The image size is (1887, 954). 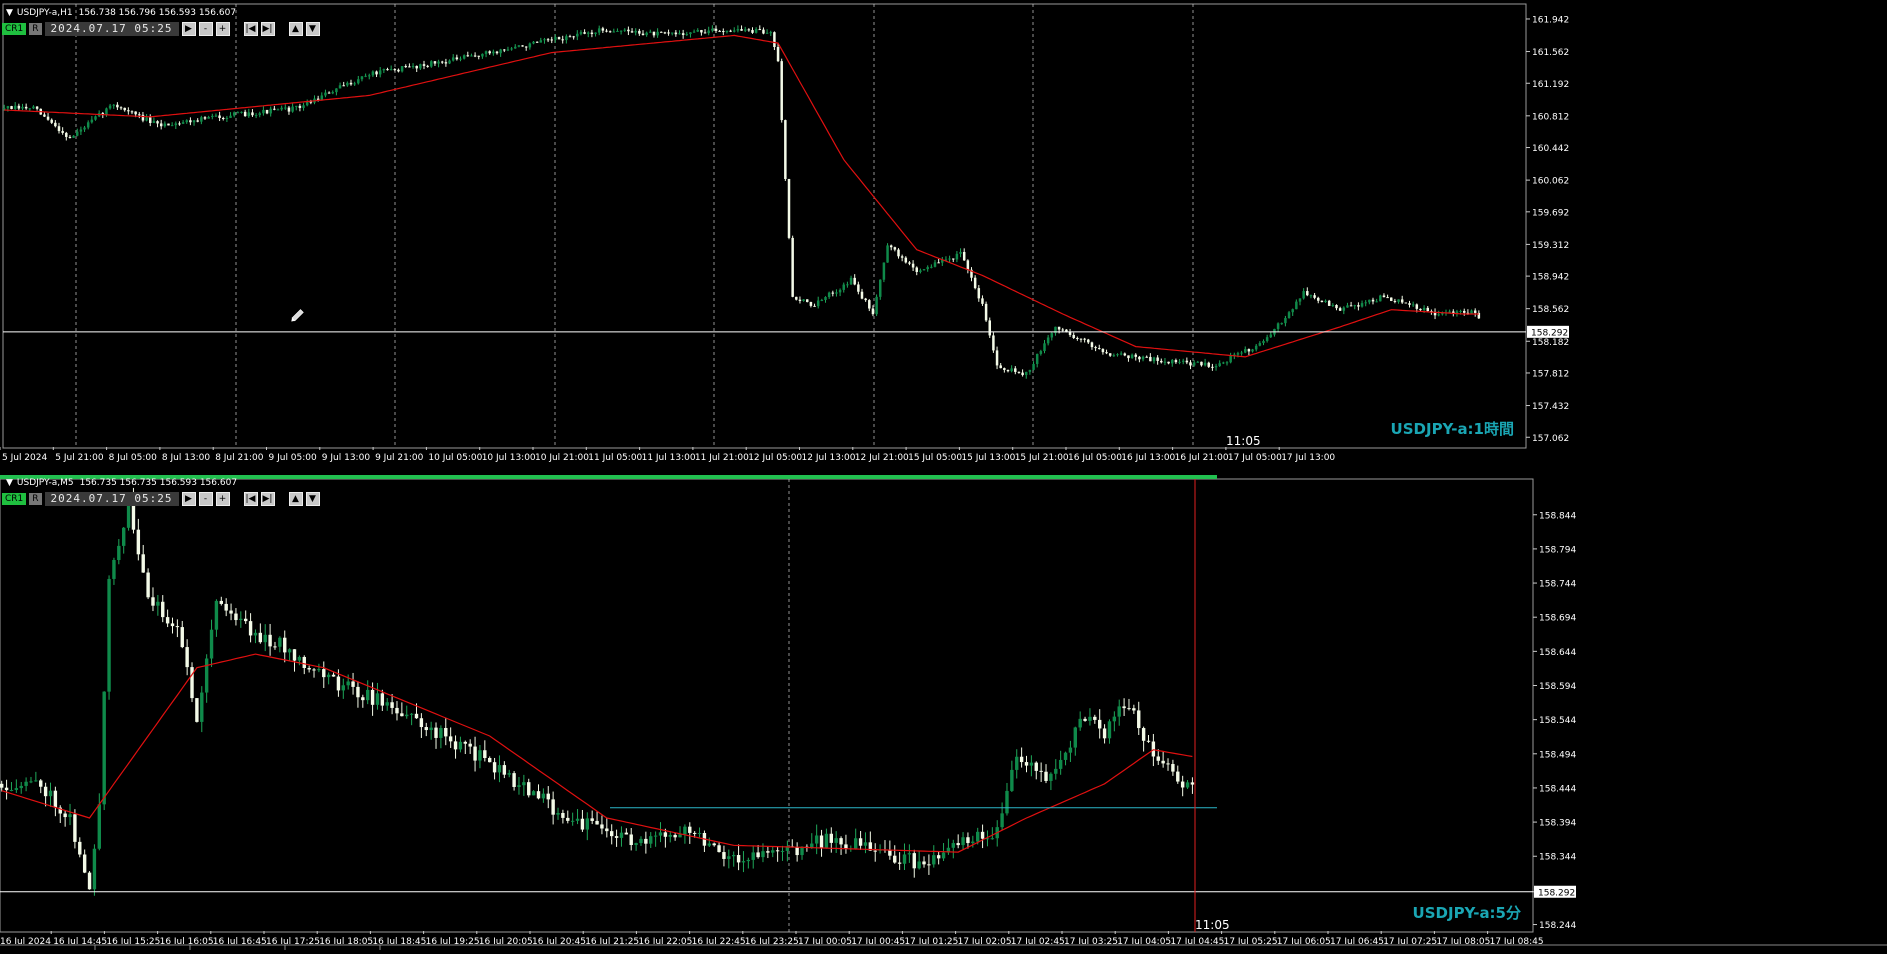 What do you see at coordinates (1557, 619) in the screenshot?
I see `price-tick-label: 158.694` at bounding box center [1557, 619].